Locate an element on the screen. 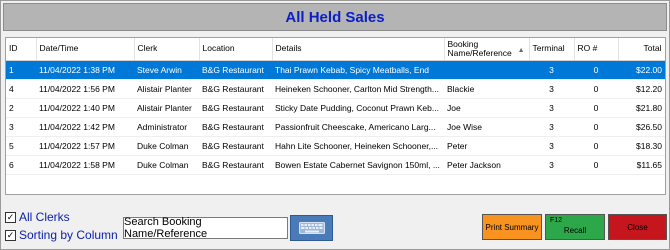 Image resolution: width=670 pixels, height=250 pixels. cell-booking: Peter is located at coordinates (486, 146).